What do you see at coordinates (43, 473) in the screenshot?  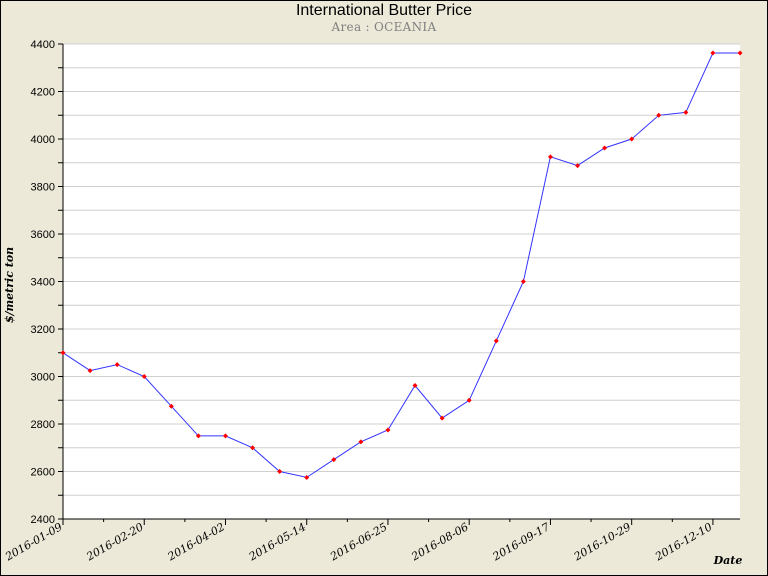 I see `y-tick-label: 2600` at bounding box center [43, 473].